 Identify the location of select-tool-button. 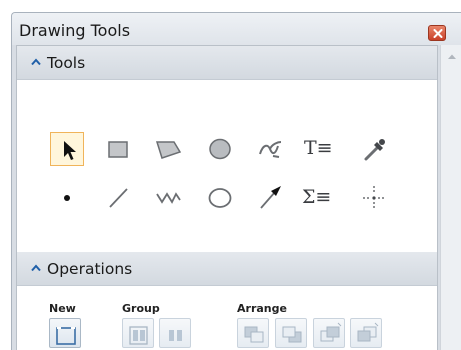
(67, 149).